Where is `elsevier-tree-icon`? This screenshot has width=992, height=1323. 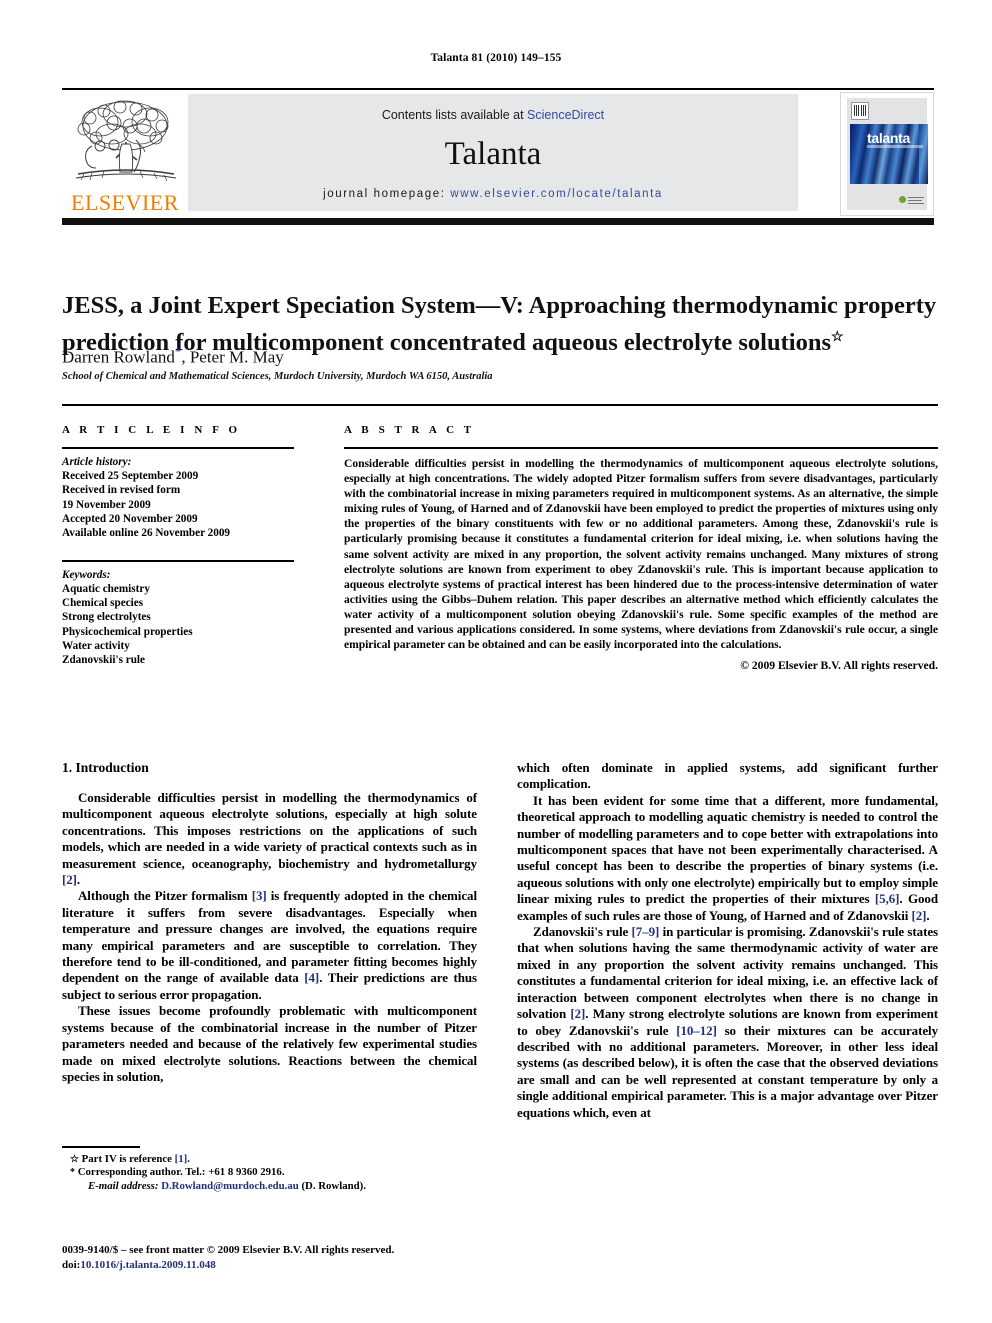 elsevier-tree-icon is located at coordinates (126, 141).